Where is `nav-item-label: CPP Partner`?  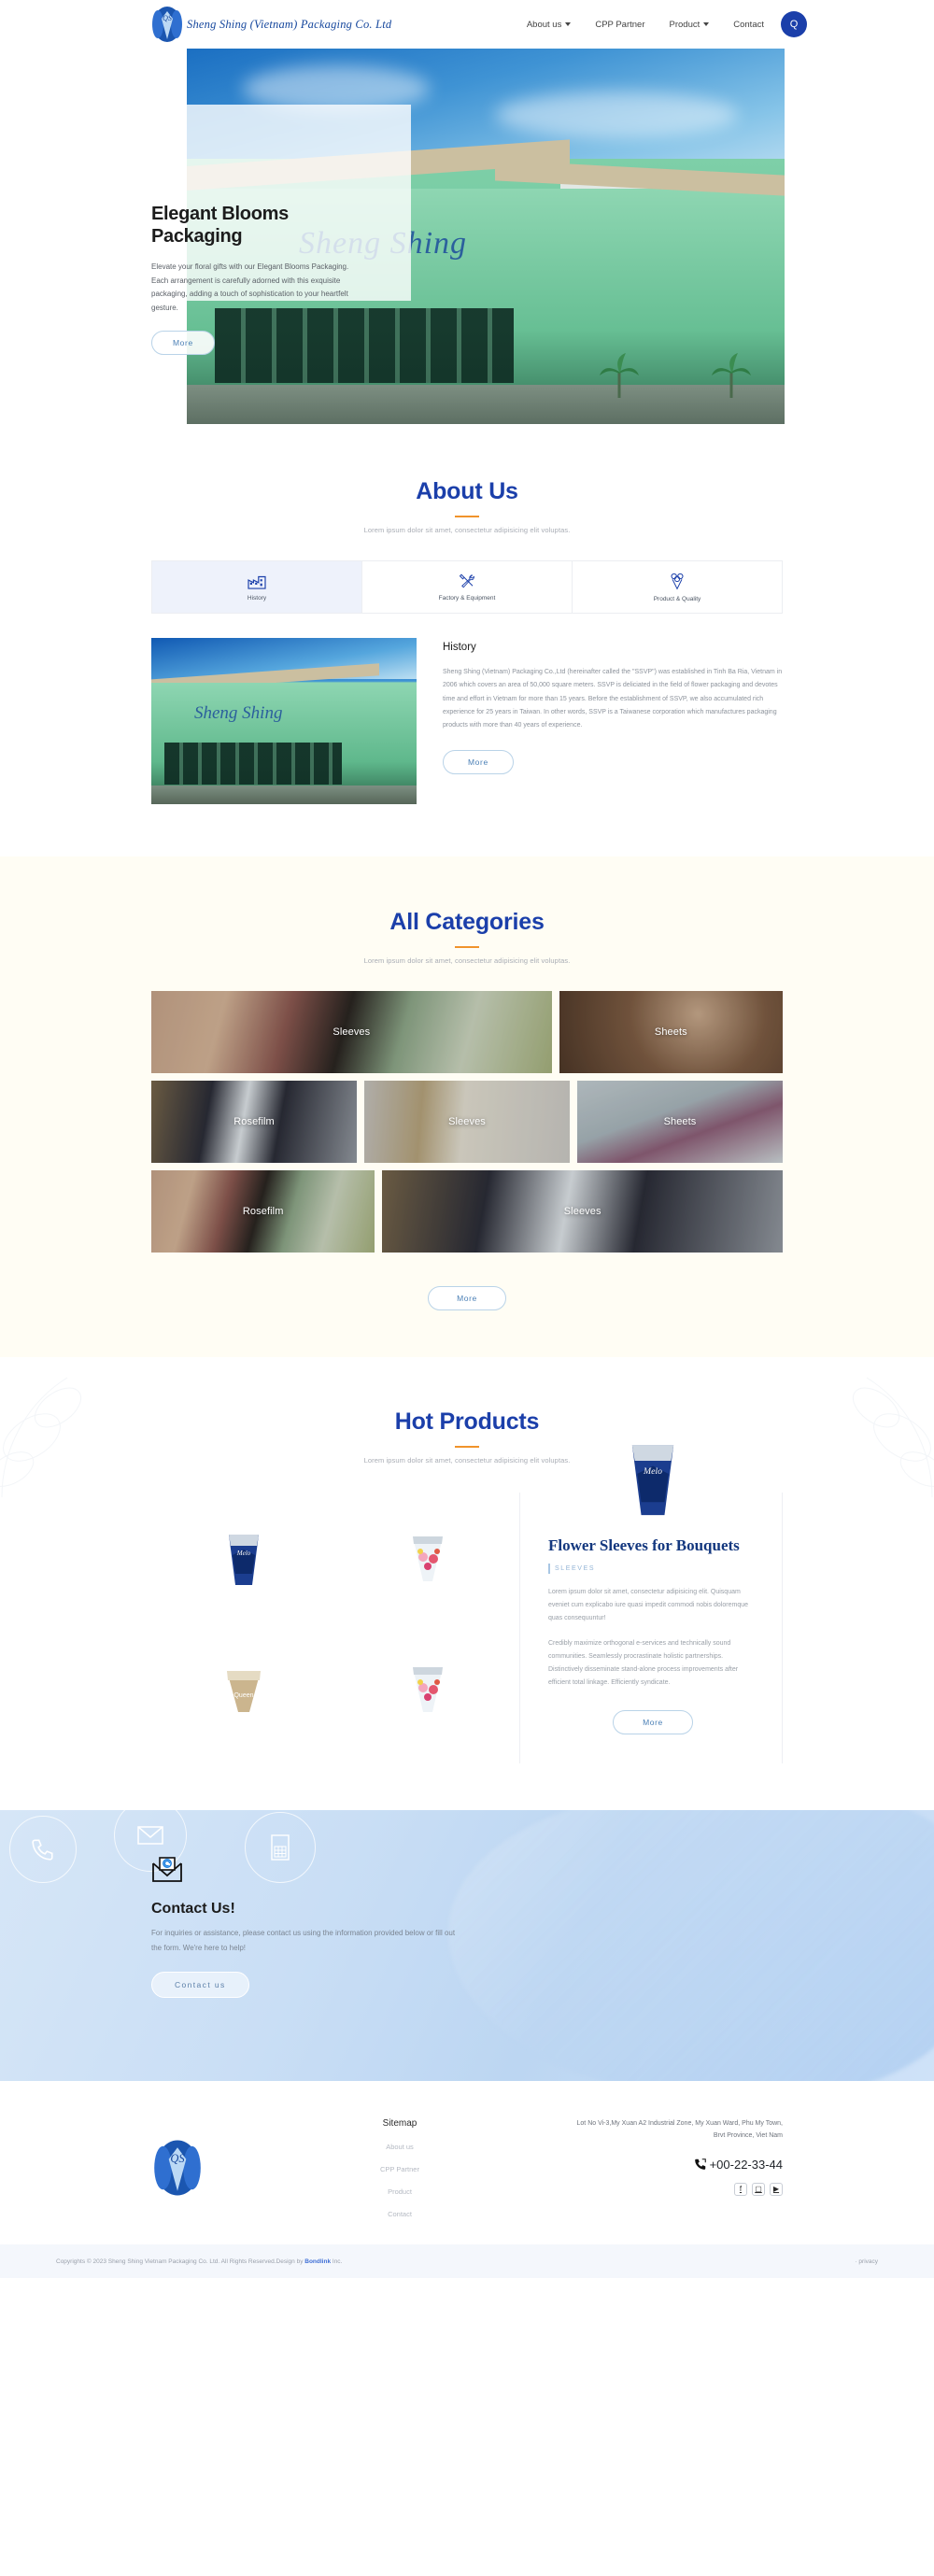
nav-item-label: CPP Partner is located at coordinates (620, 24).